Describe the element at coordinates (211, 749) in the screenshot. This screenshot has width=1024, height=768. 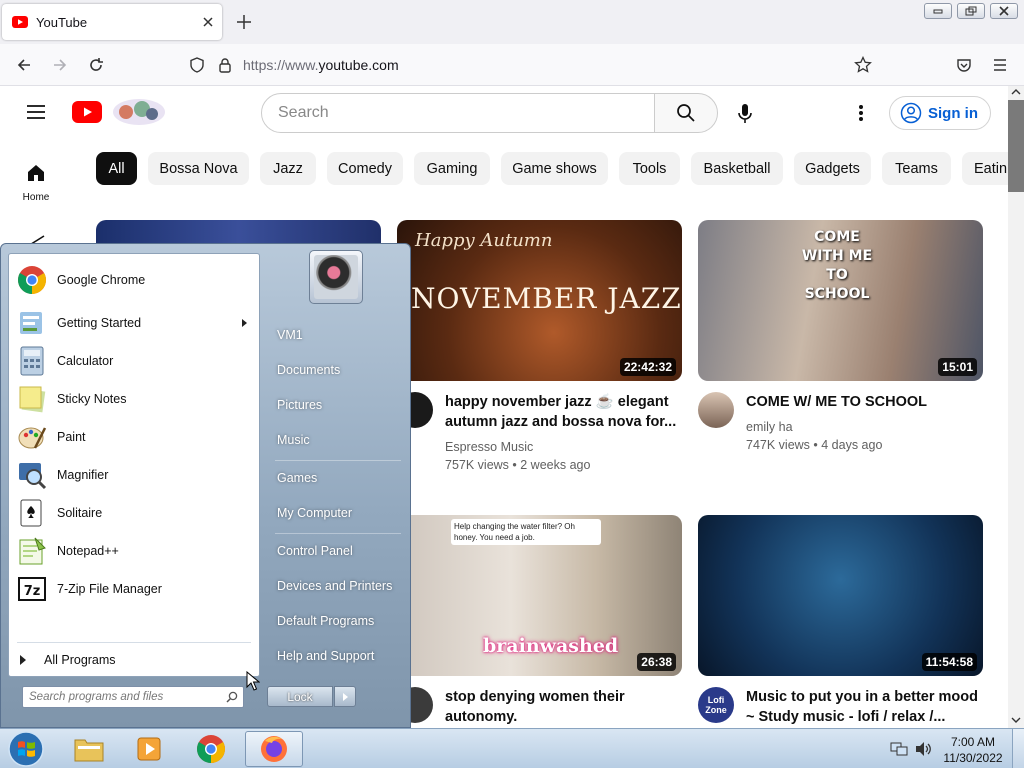
I see `taskbar-chrome` at that location.